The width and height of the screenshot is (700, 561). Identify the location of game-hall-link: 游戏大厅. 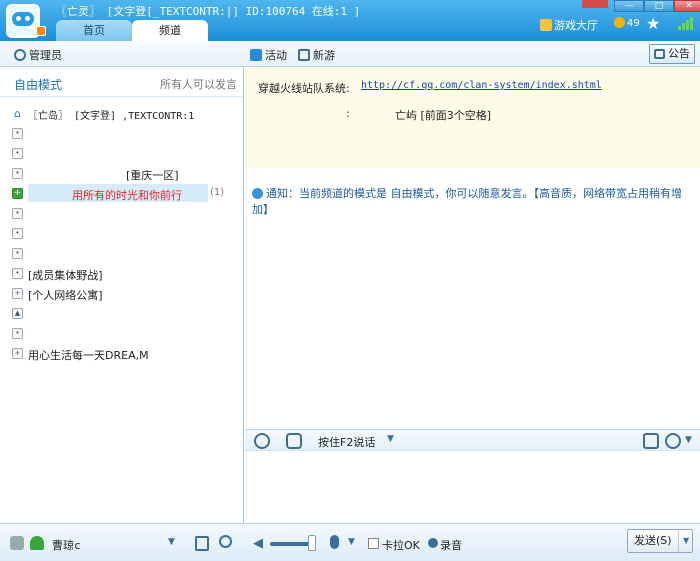
(569, 25).